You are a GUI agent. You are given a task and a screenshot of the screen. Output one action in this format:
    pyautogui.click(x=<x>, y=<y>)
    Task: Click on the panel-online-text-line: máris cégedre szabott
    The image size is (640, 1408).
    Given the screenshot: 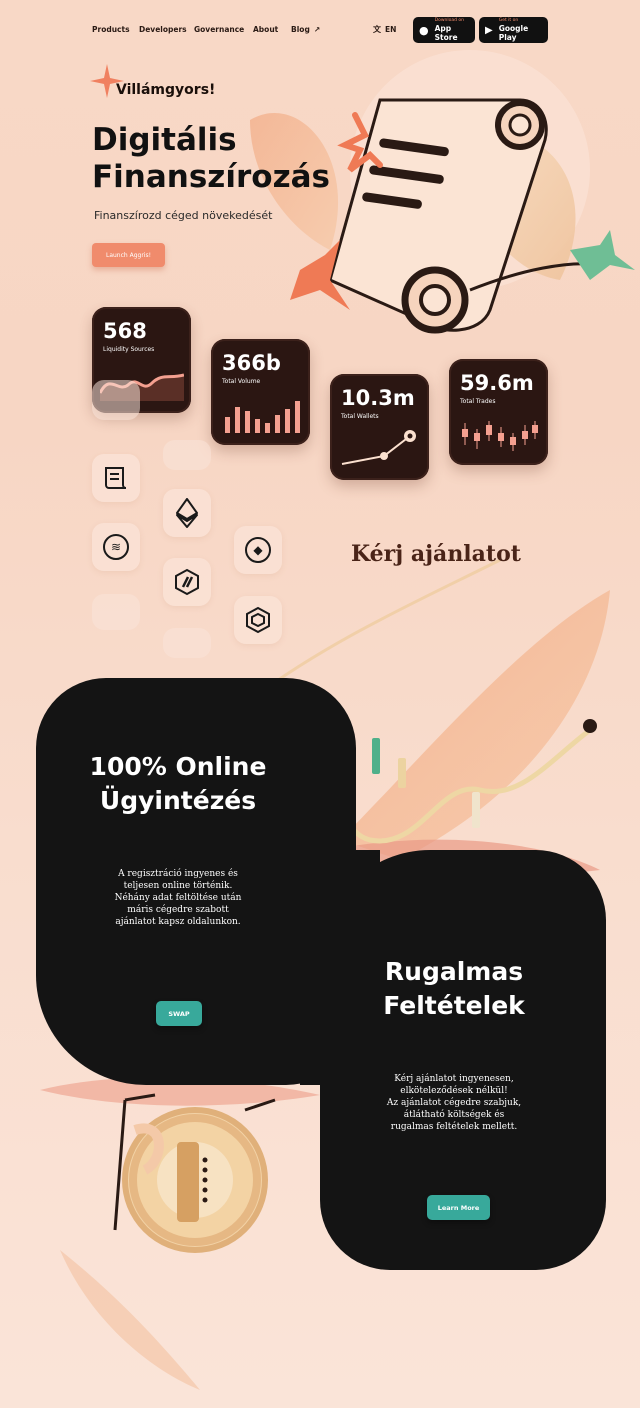 What is the action you would take?
    pyautogui.click(x=178, y=910)
    